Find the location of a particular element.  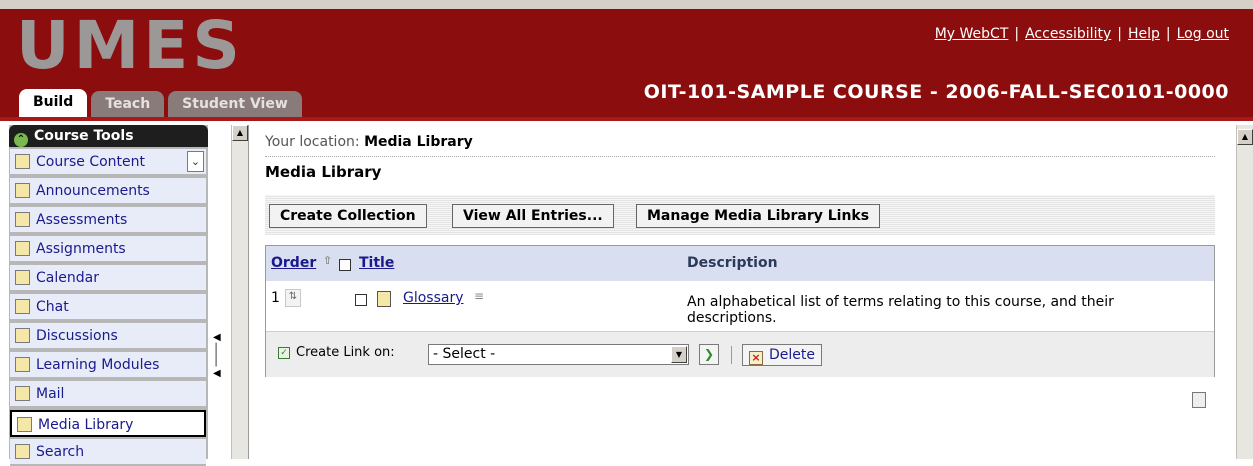

action-bar: ✓ Create Link on: - Select - ▼ ❯ × Delete is located at coordinates (740, 354).